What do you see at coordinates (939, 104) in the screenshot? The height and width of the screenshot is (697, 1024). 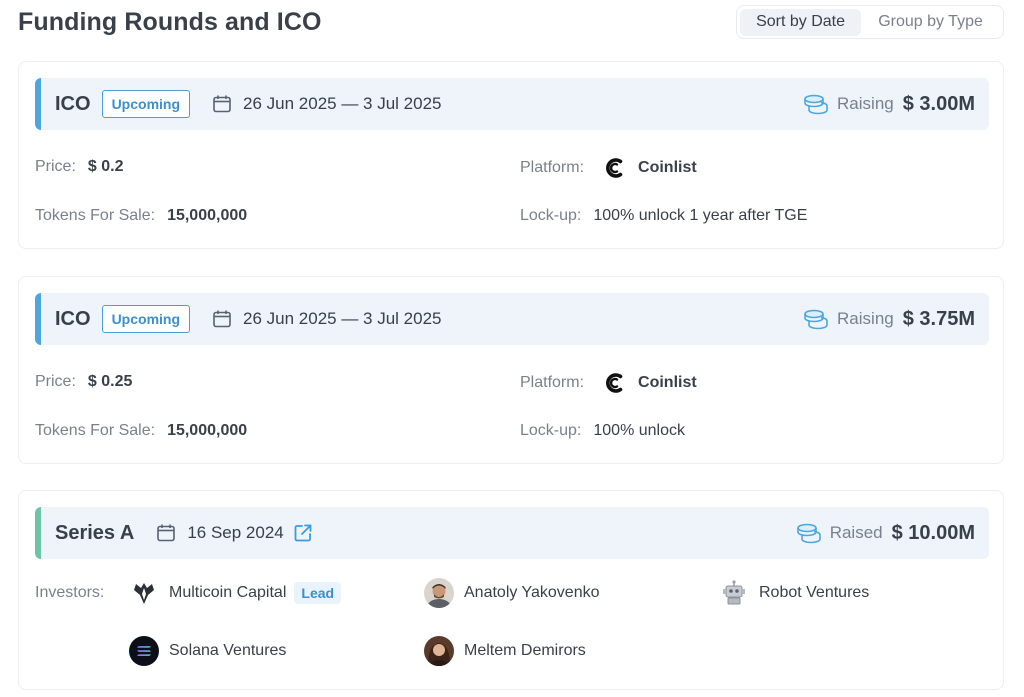 I see `raise-value: $ 3.00M` at bounding box center [939, 104].